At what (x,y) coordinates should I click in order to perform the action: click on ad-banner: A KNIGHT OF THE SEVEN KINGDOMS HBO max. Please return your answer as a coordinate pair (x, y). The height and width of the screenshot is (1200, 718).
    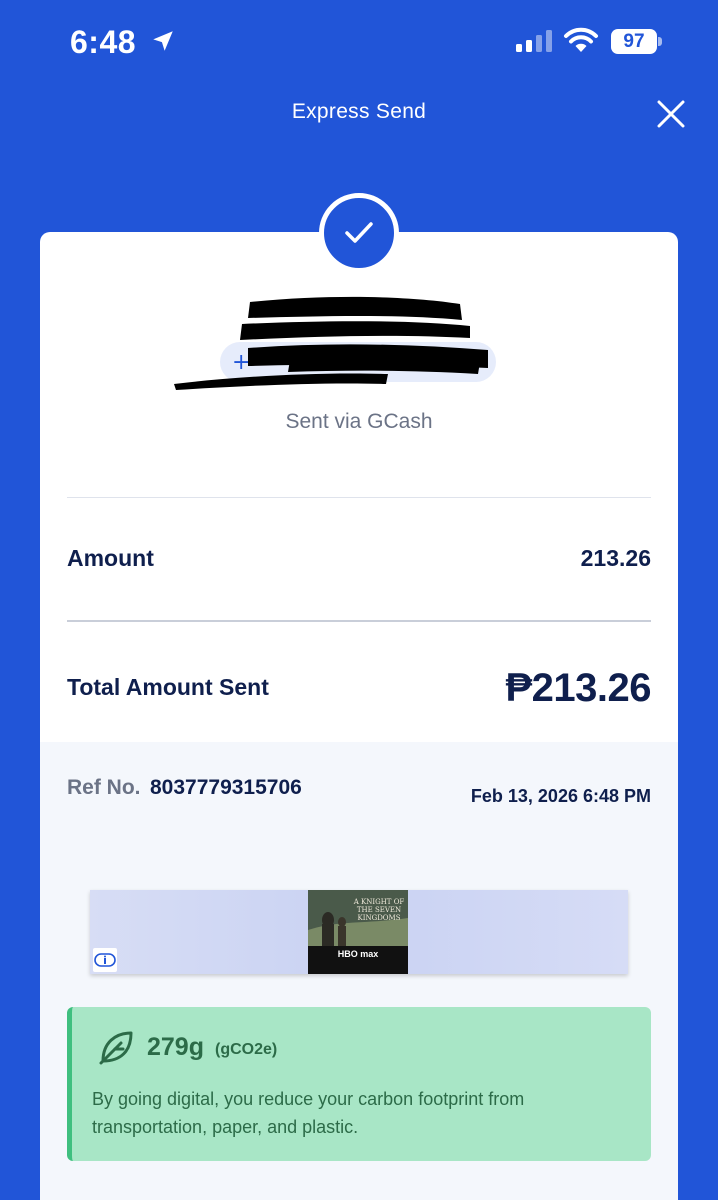
    Looking at the image, I should click on (359, 932).